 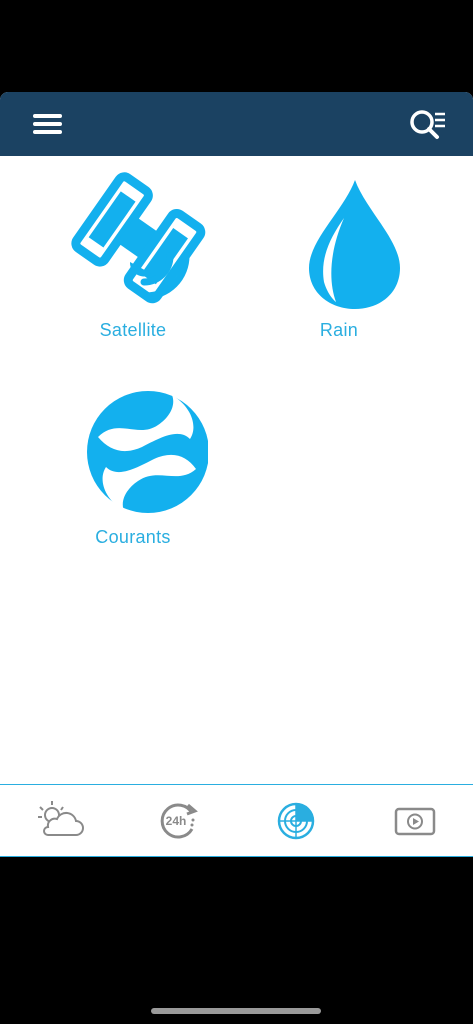 What do you see at coordinates (147, 452) in the screenshot?
I see `currents-icon` at bounding box center [147, 452].